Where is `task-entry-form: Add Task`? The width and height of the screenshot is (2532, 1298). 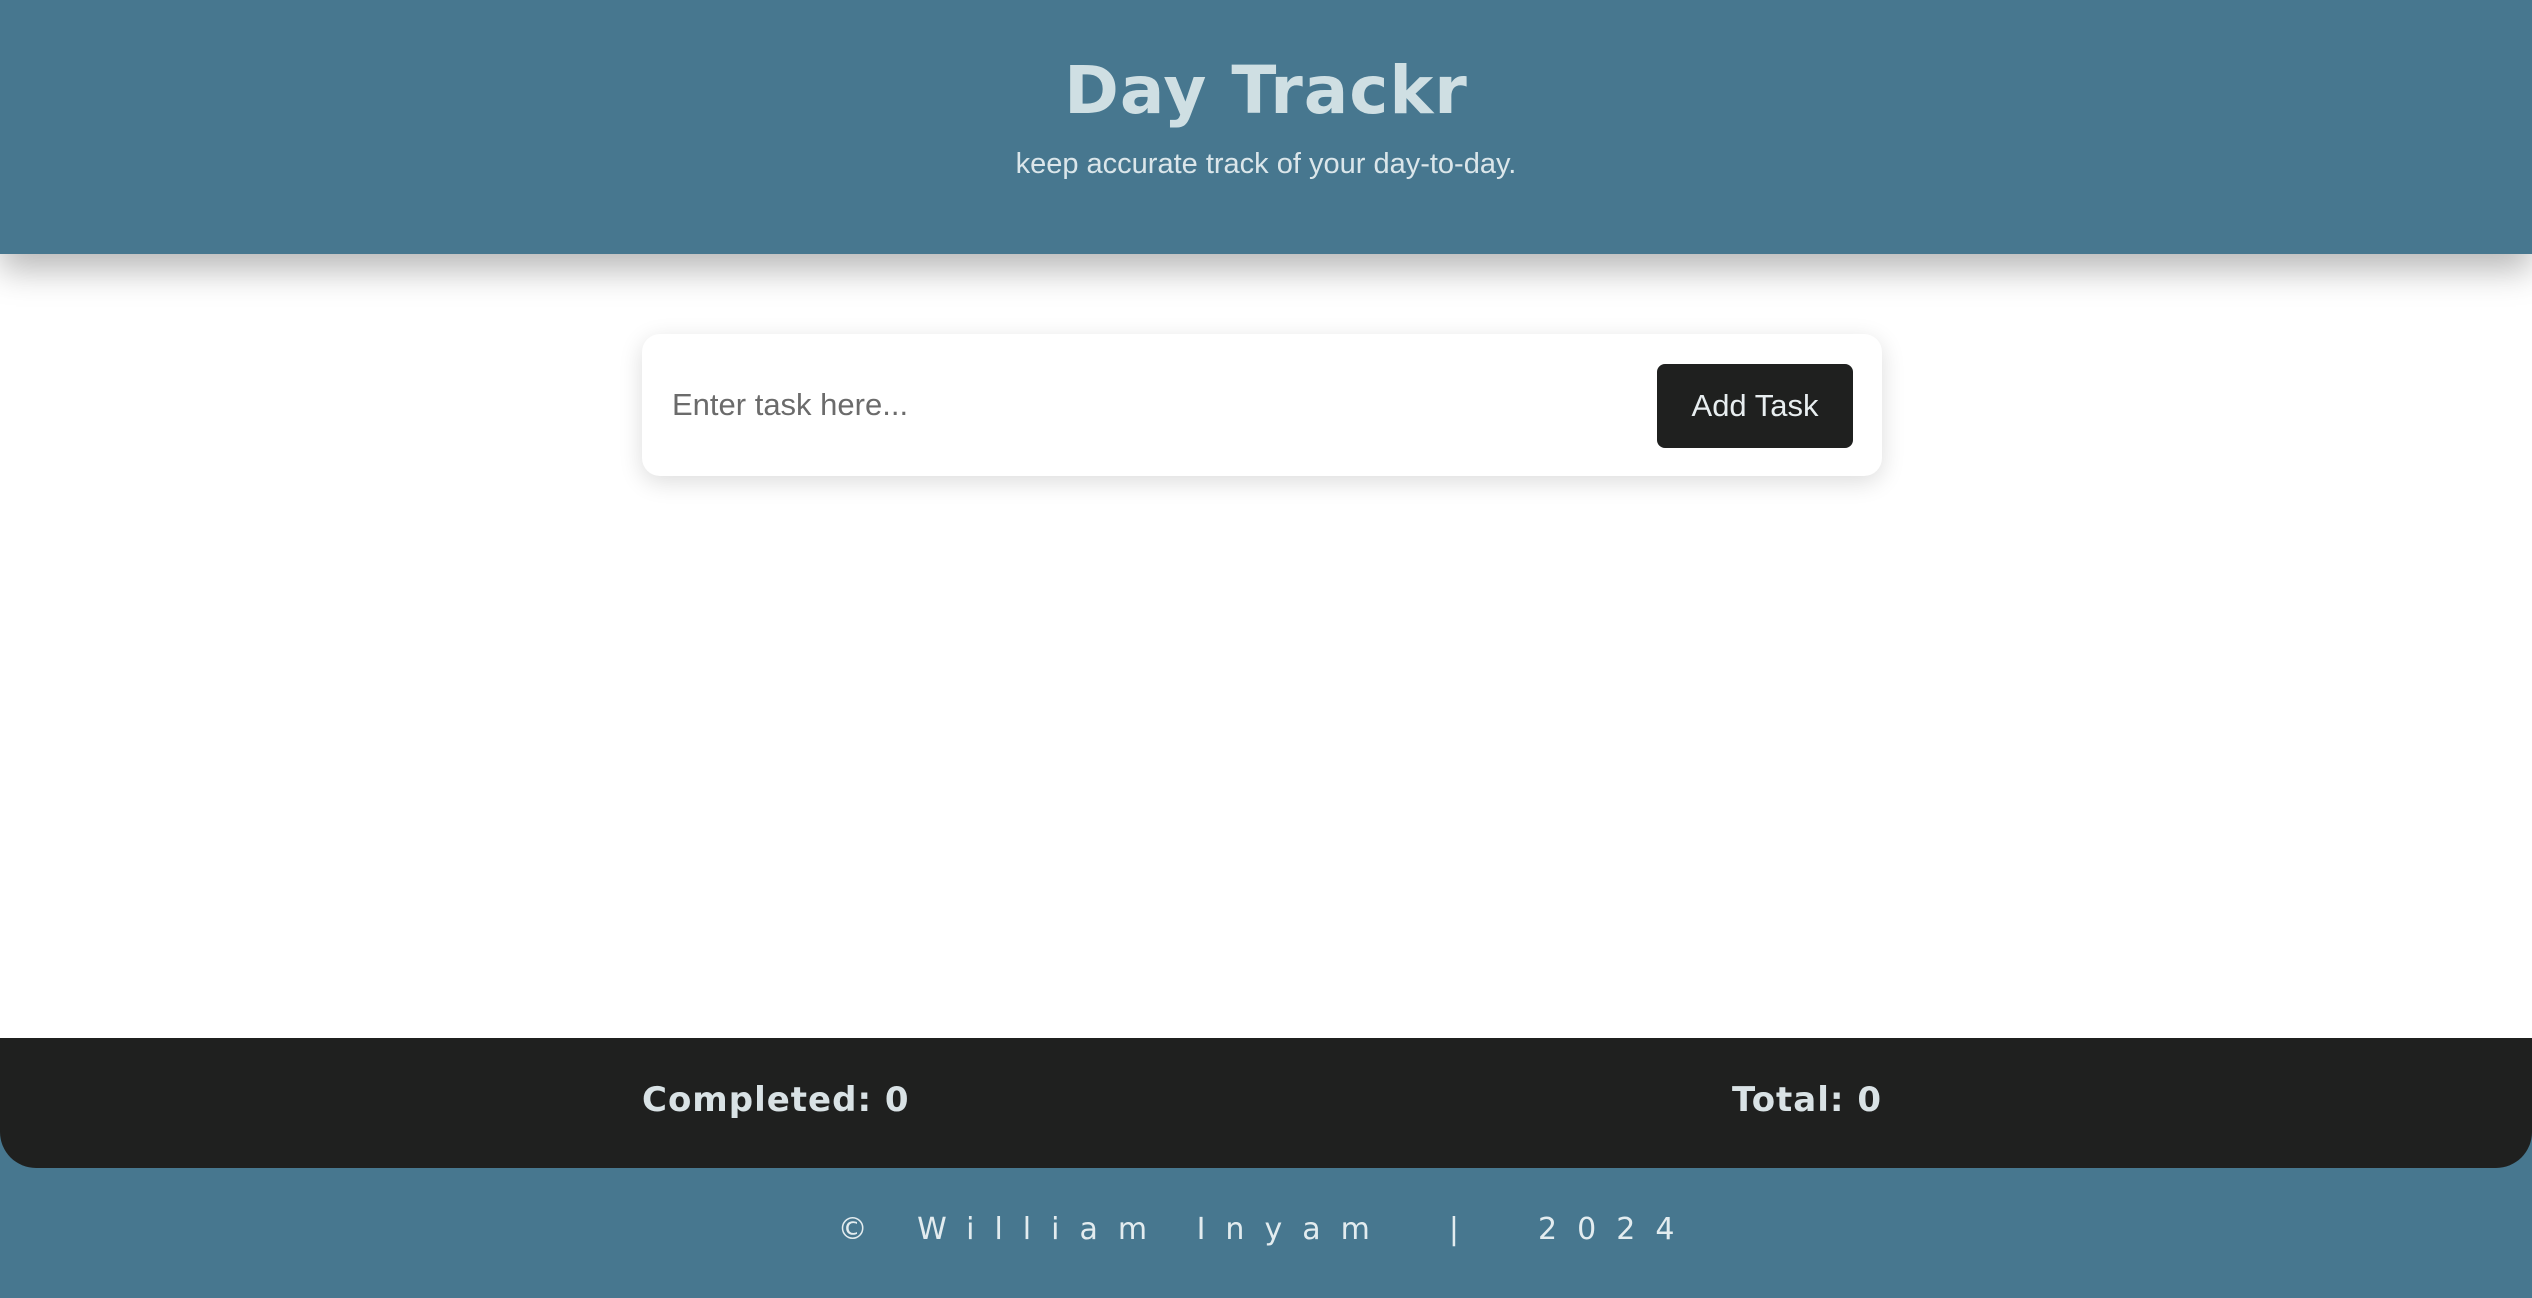 task-entry-form: Add Task is located at coordinates (1262, 405).